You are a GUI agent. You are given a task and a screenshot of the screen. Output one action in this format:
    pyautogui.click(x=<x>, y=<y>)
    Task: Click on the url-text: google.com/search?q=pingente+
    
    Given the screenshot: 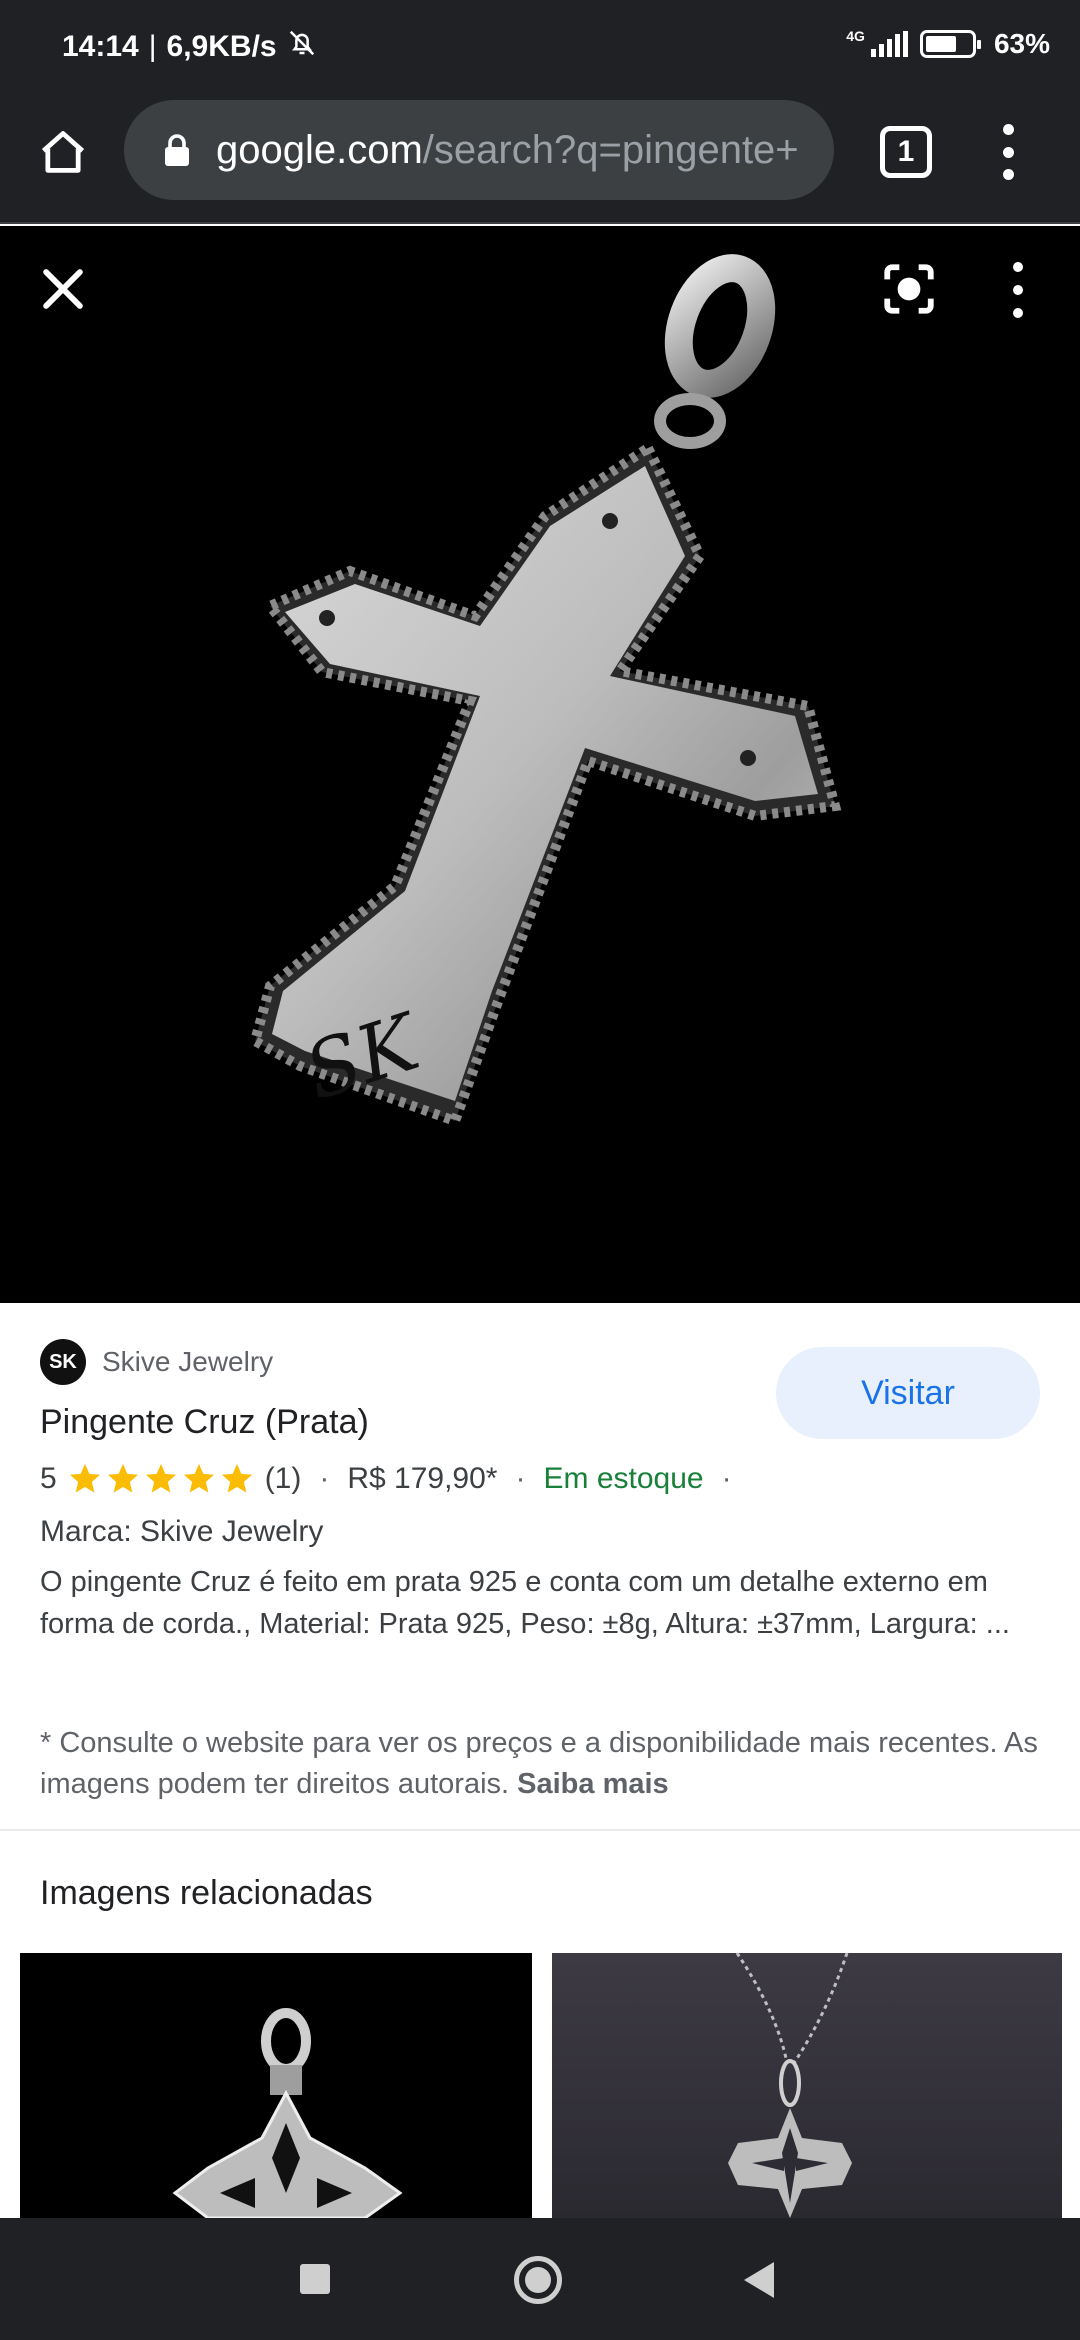 What is the action you would take?
    pyautogui.click(x=507, y=150)
    